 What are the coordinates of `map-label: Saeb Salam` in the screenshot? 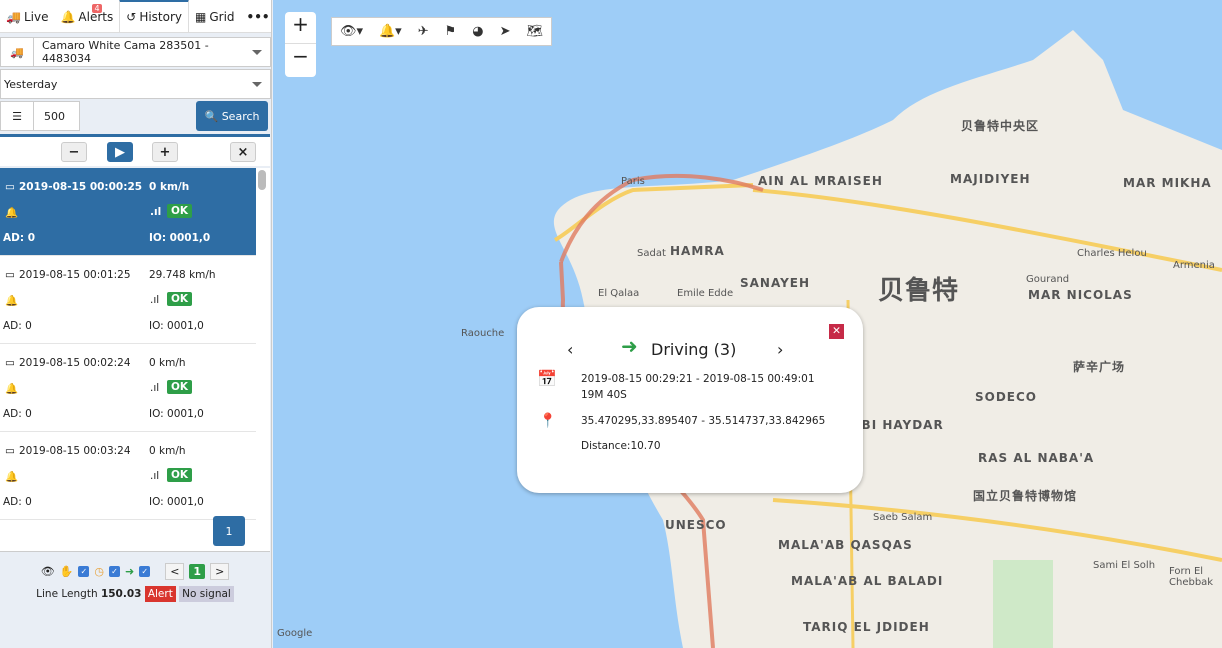 It's located at (903, 517).